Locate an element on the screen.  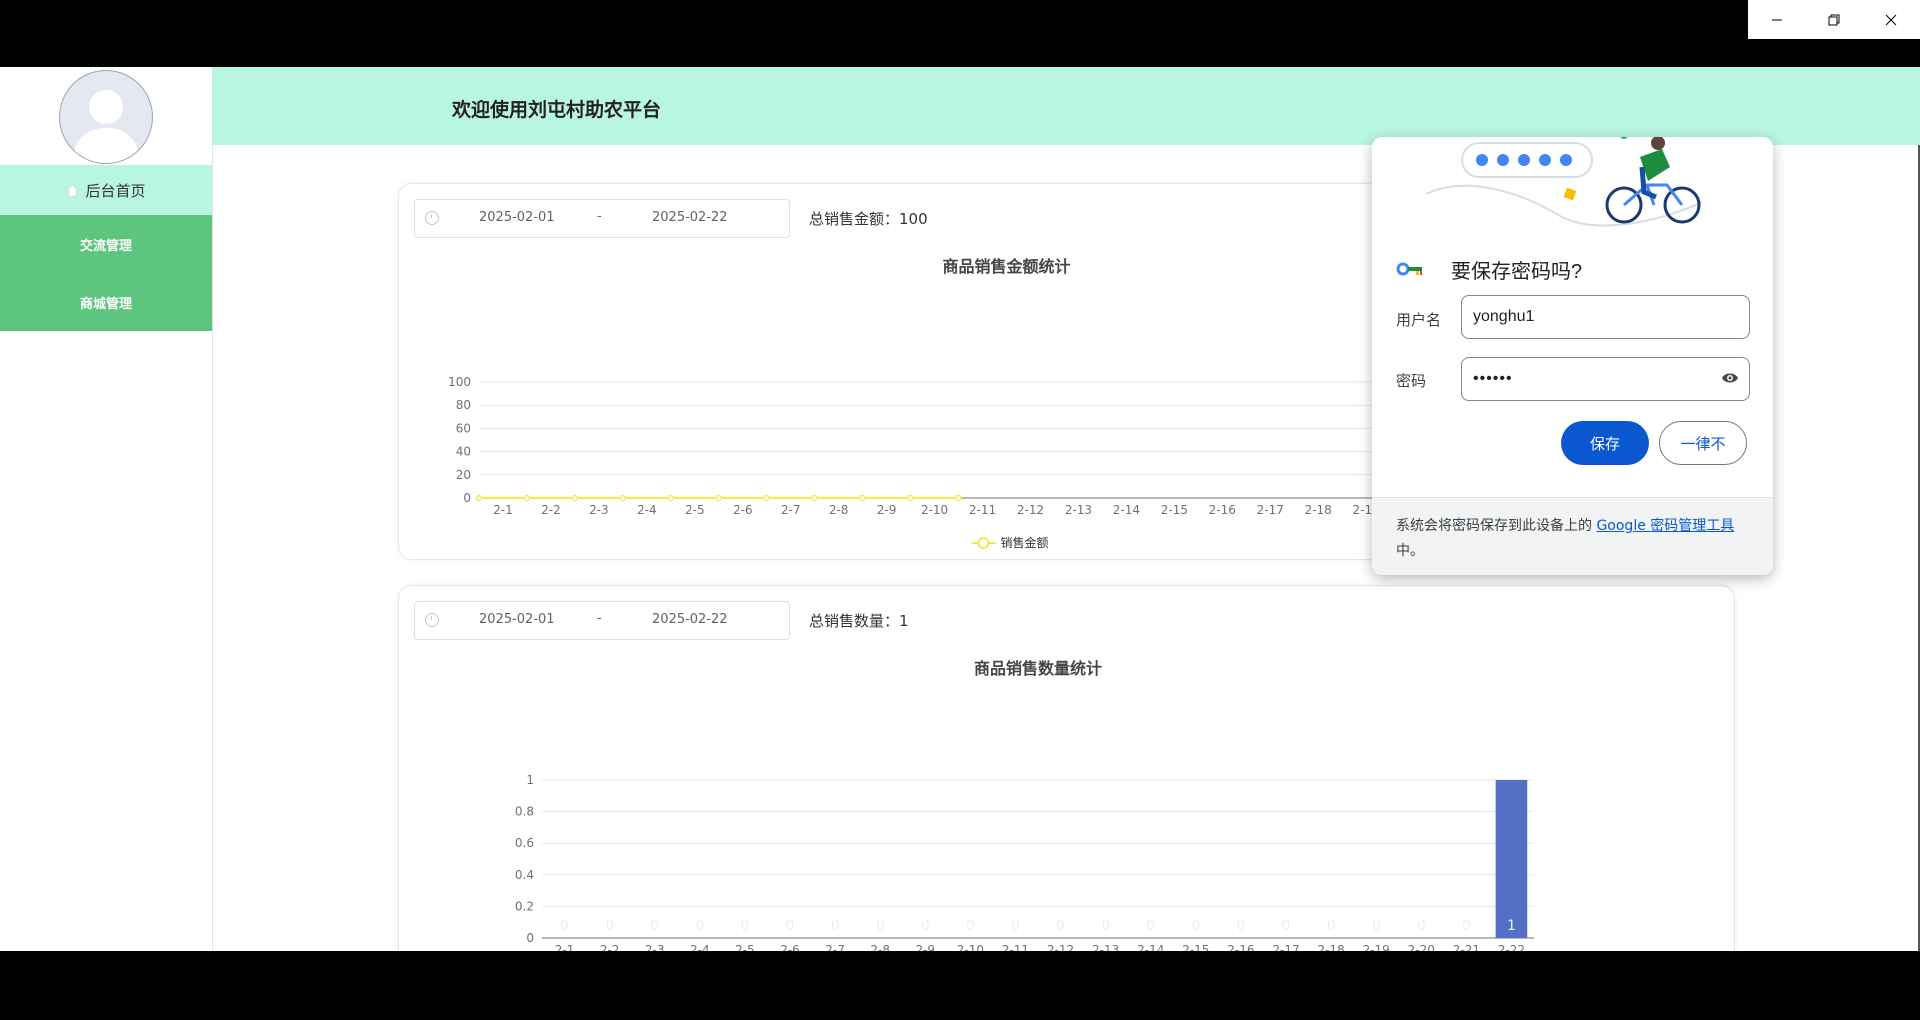
y-tick-label: 20 is located at coordinates (463, 475).